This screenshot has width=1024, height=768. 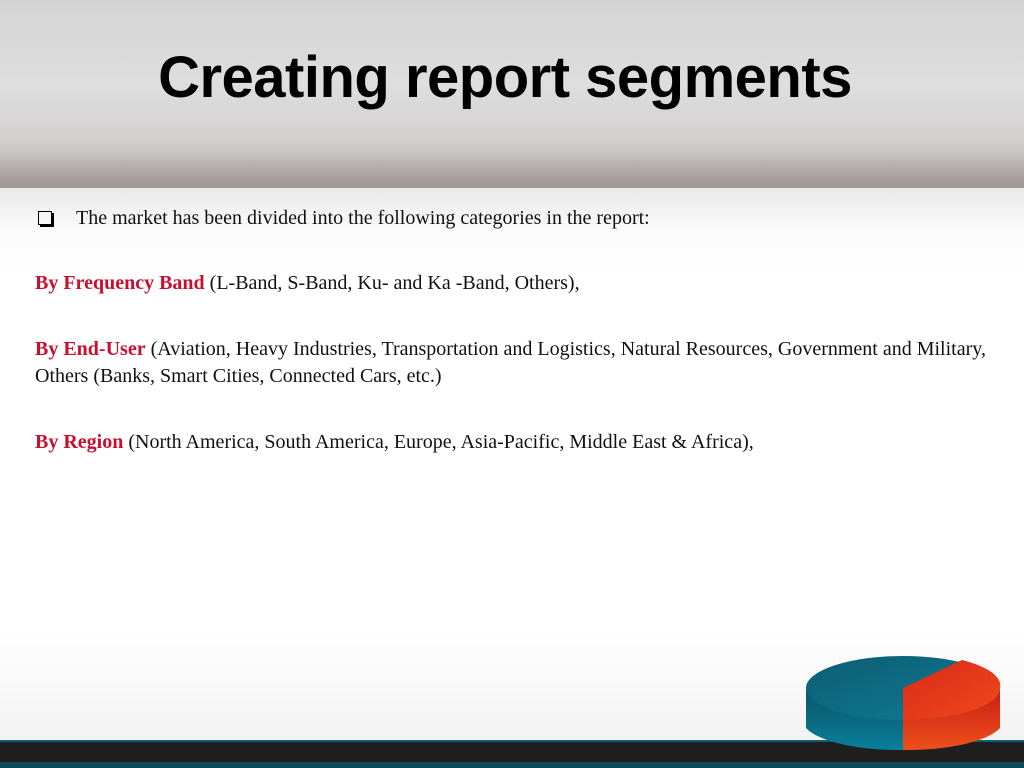 What do you see at coordinates (90, 349) in the screenshot?
I see `segment-label: By End-User` at bounding box center [90, 349].